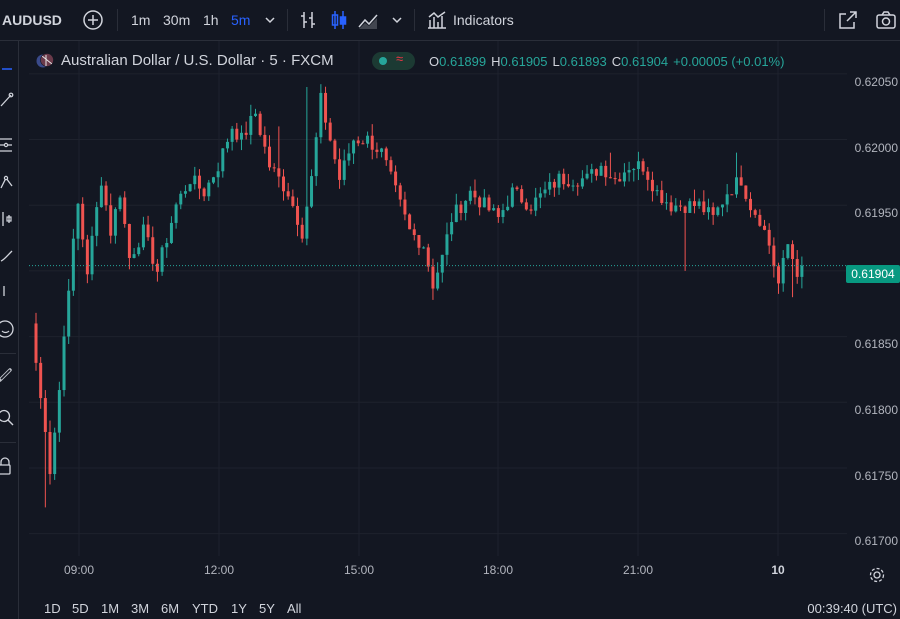 The width and height of the screenshot is (900, 619). What do you see at coordinates (8, 219) in the screenshot?
I see `forecast-tool-icon` at bounding box center [8, 219].